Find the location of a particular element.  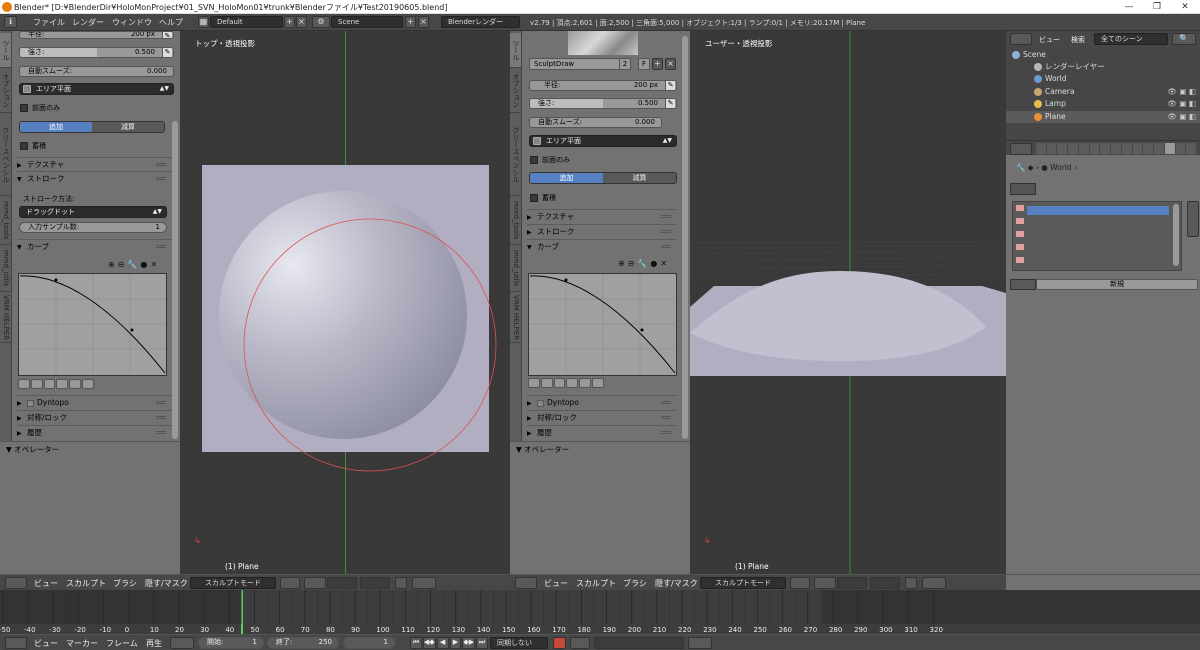

timeline-playback-menu: 再生 is located at coordinates (154, 643).